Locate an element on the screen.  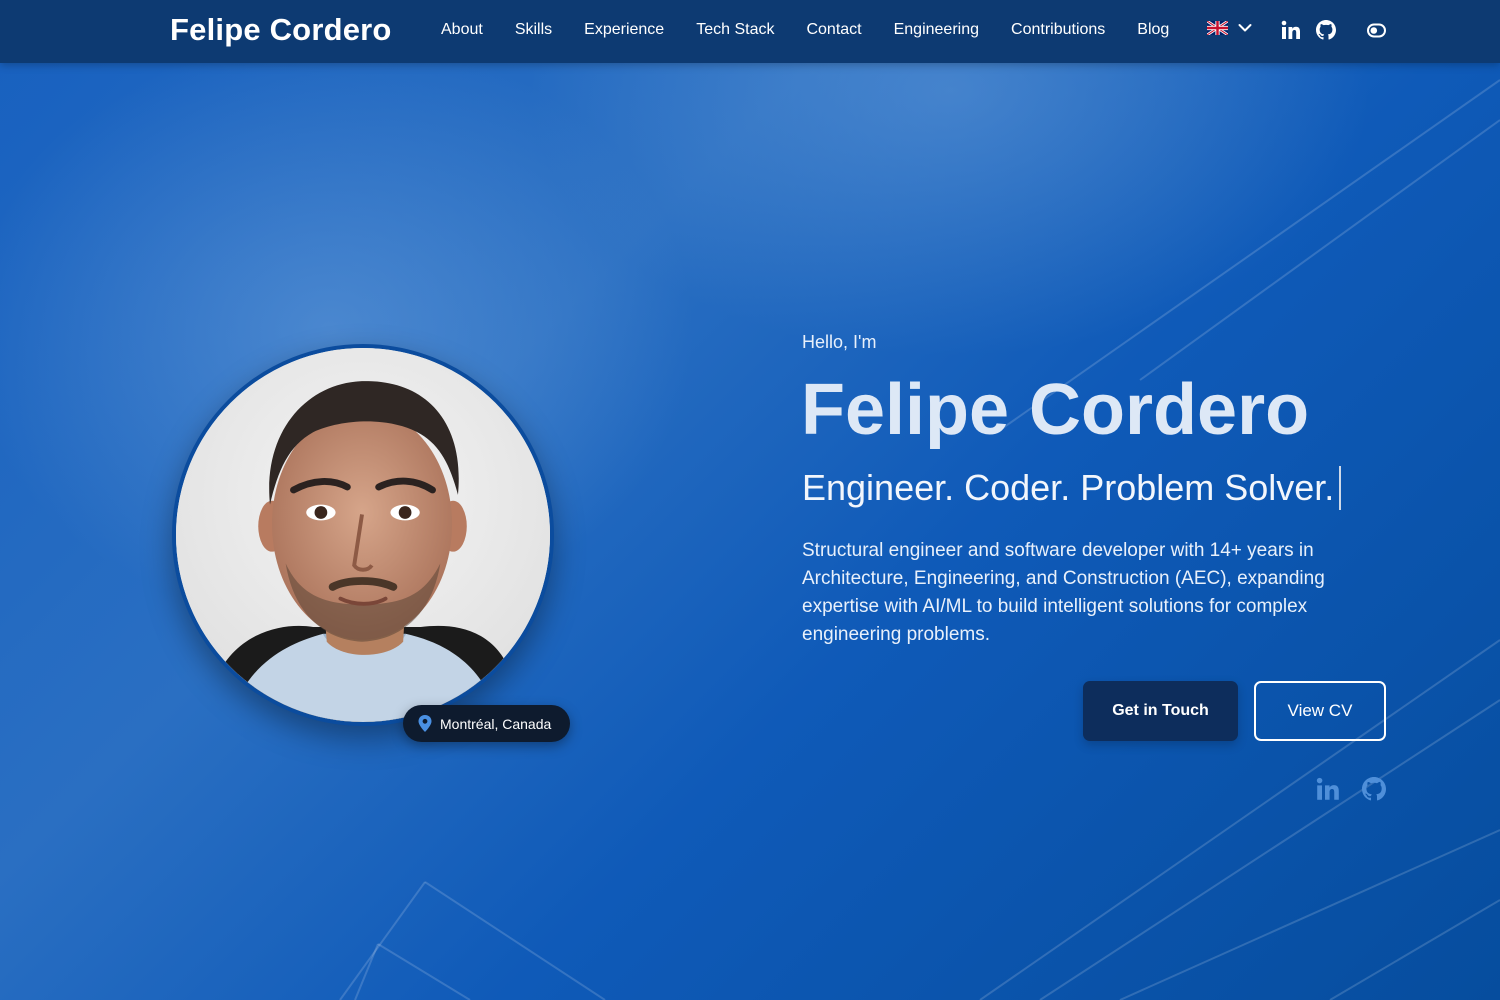
hero-name: Felipe Cordero is located at coordinates (1055, 410).